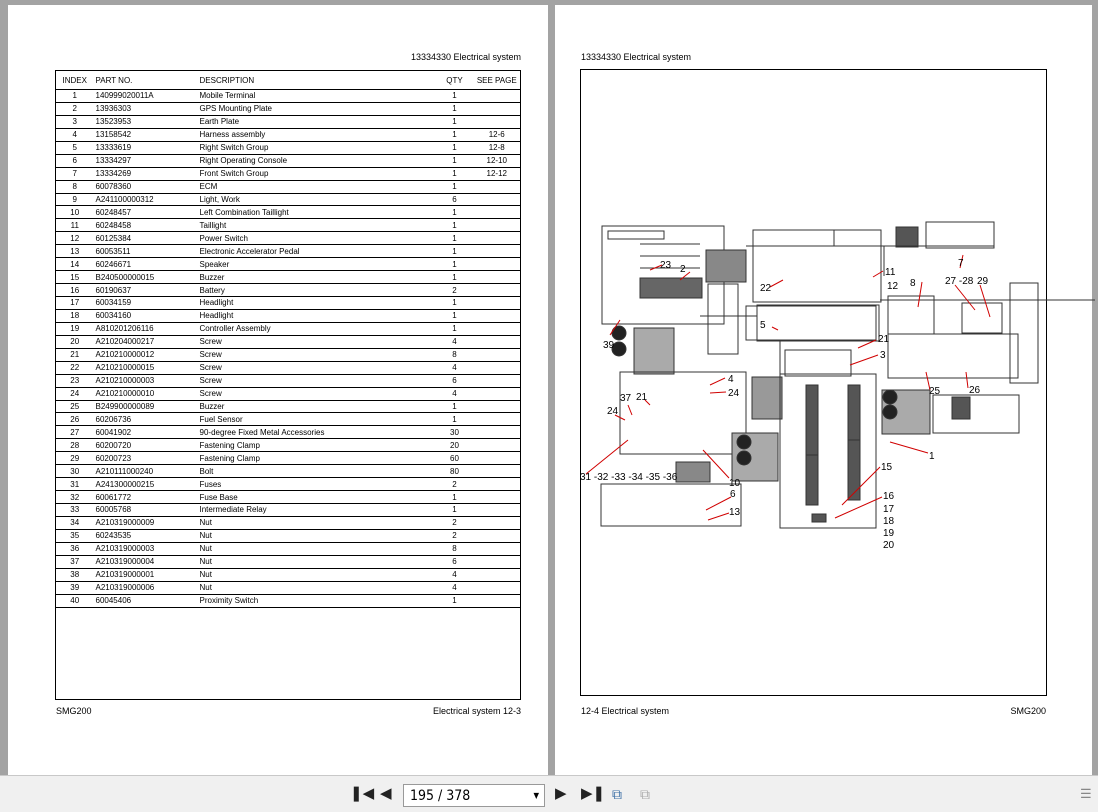  I want to click on table-row: 18 60034160 Headlight 1, so click(288, 316).